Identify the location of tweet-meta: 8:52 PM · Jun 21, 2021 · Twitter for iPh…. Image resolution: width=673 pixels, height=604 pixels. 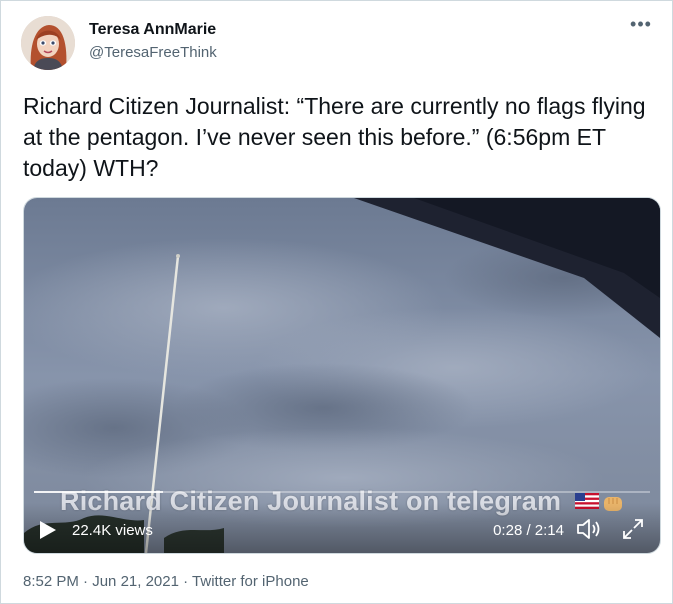
(166, 581).